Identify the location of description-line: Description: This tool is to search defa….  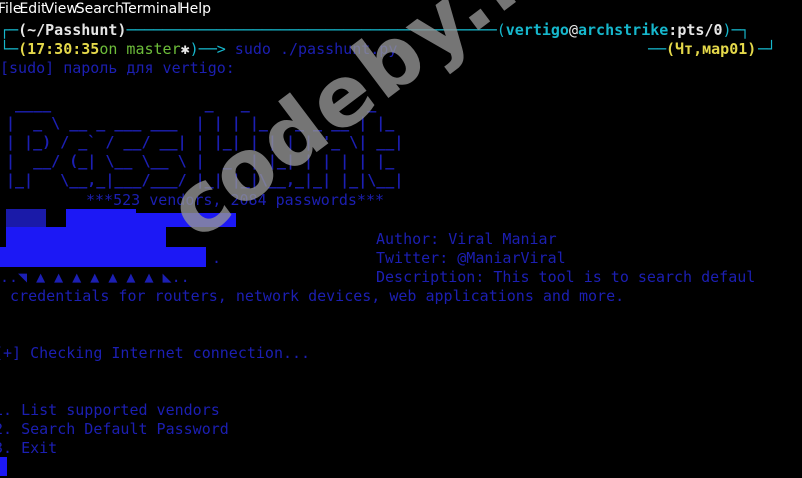
(566, 277).